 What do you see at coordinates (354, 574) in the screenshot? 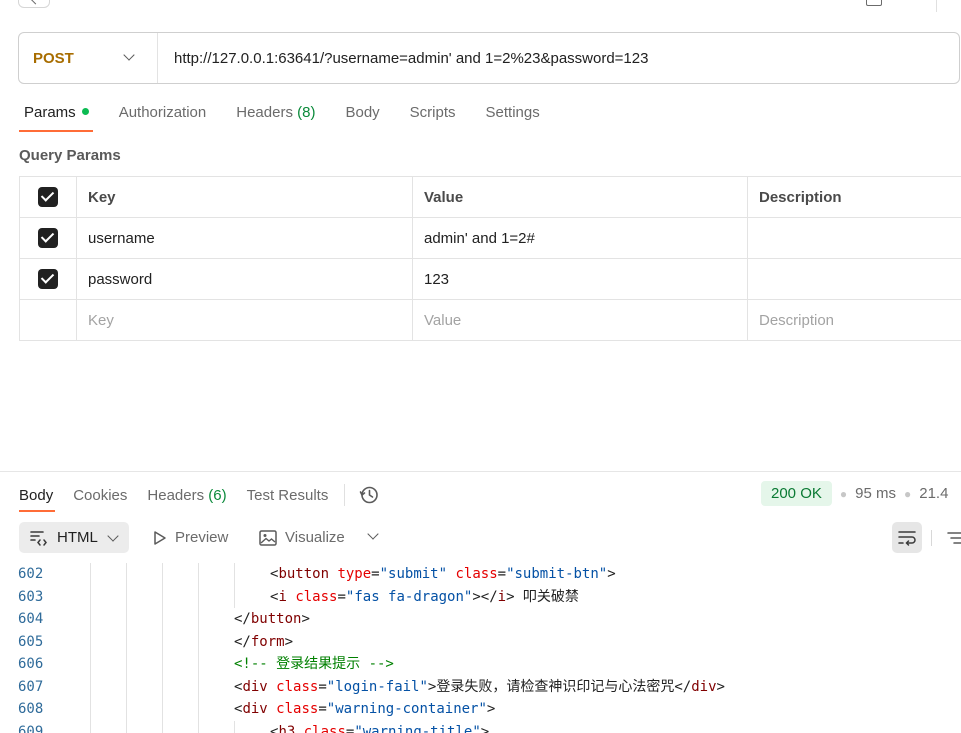
I see `code-token: type` at bounding box center [354, 574].